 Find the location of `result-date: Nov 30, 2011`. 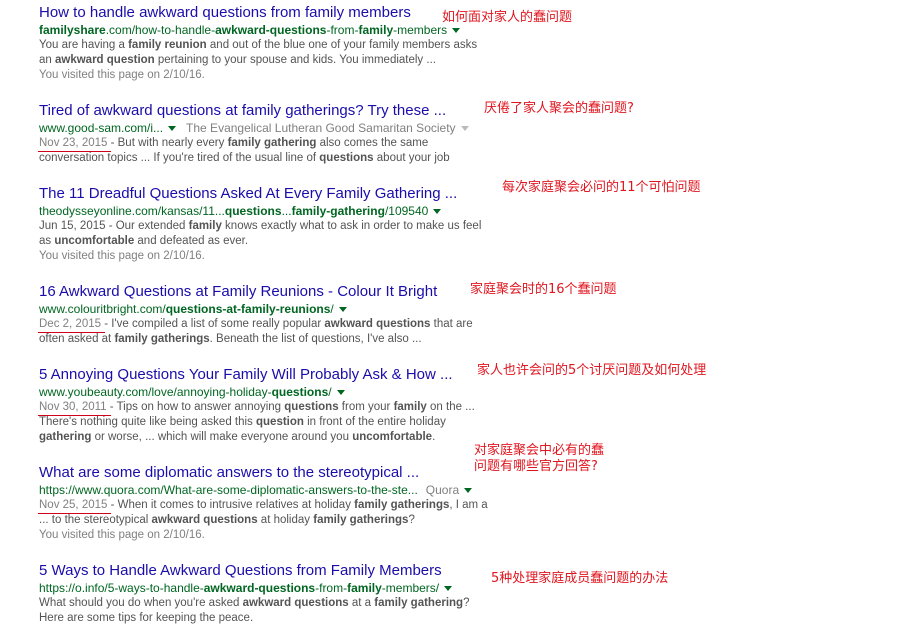

result-date: Nov 30, 2011 is located at coordinates (74, 408).